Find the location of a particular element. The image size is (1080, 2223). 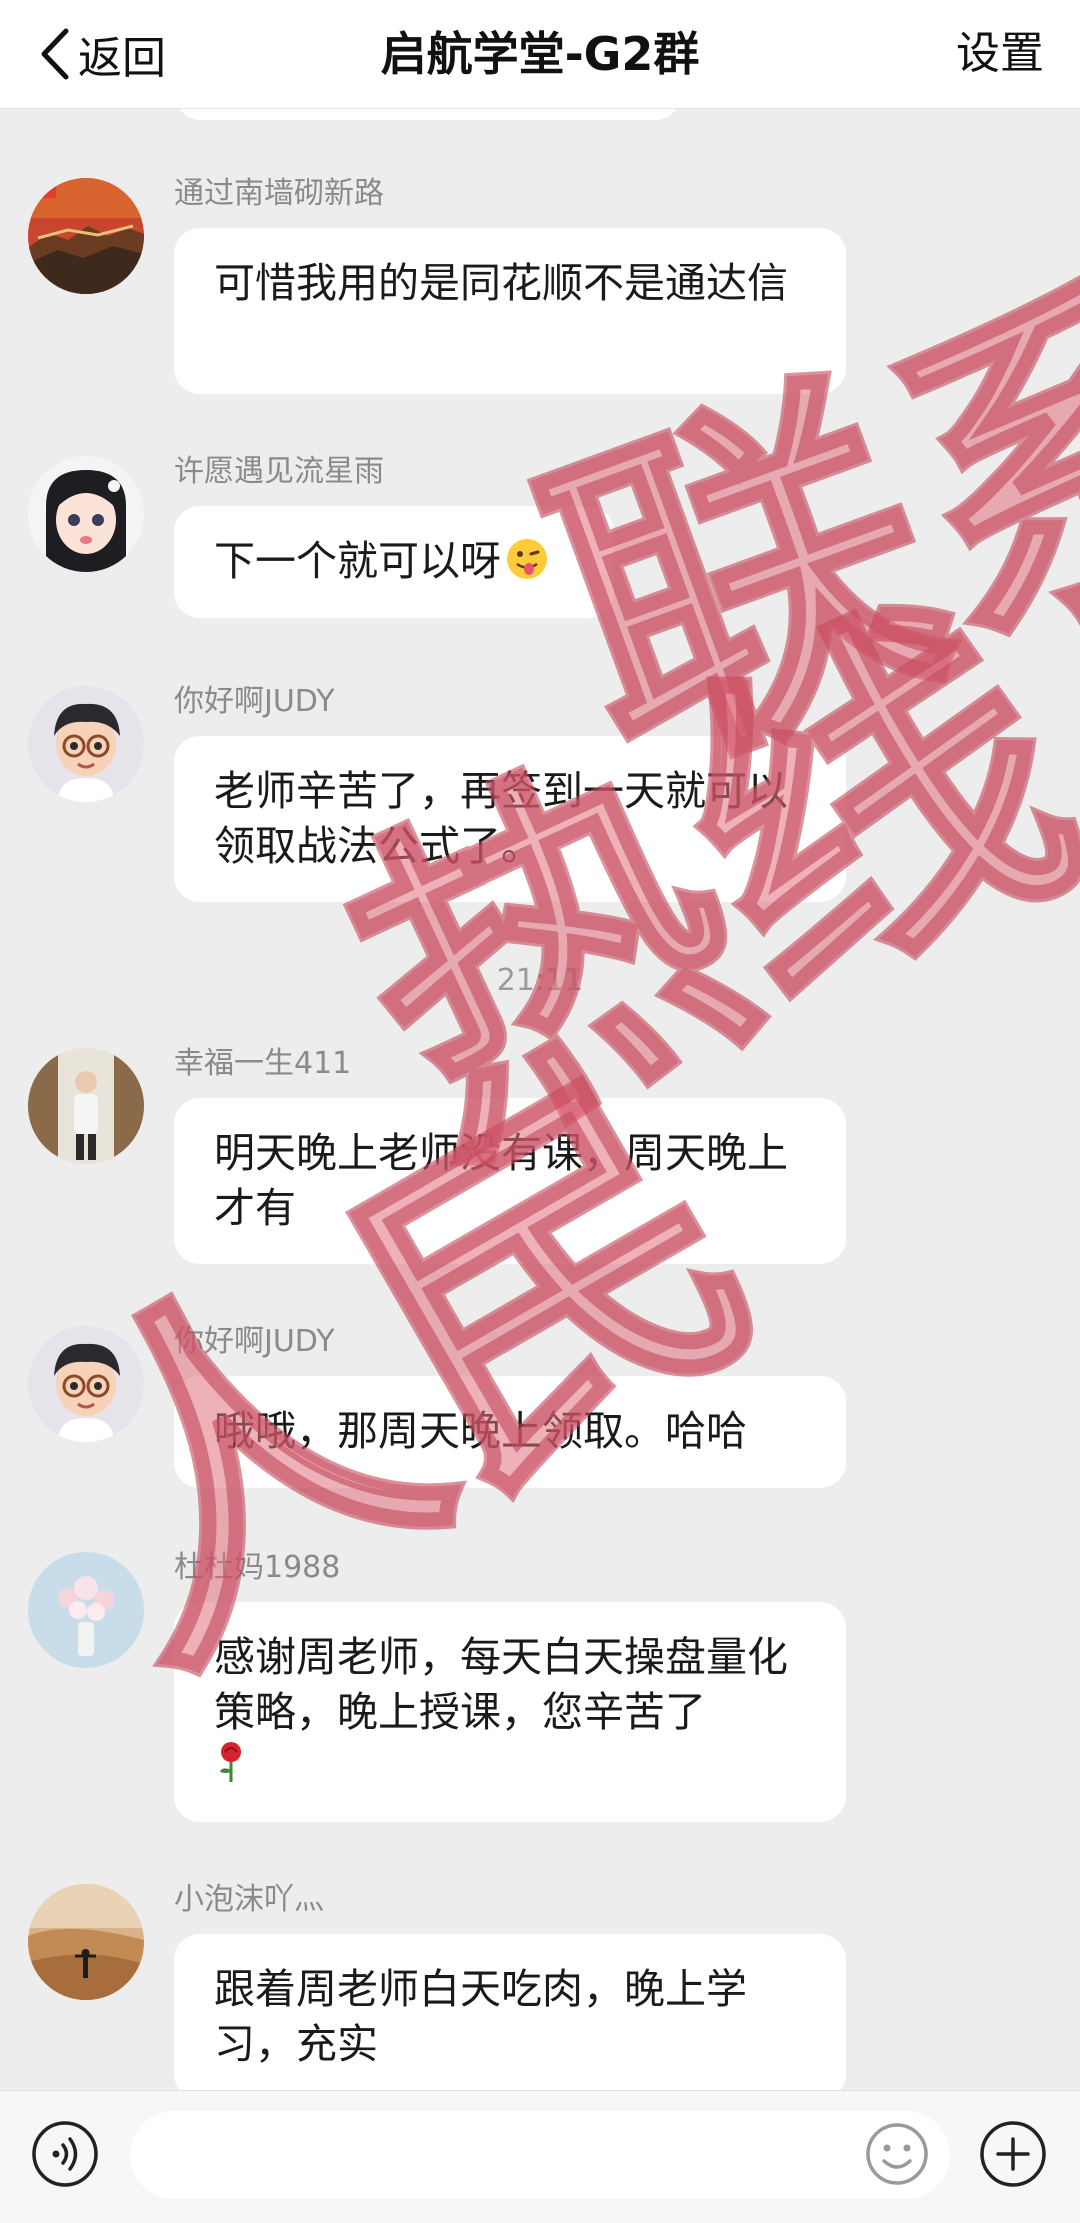

sender-name: 幸福一生411 is located at coordinates (263, 1063).